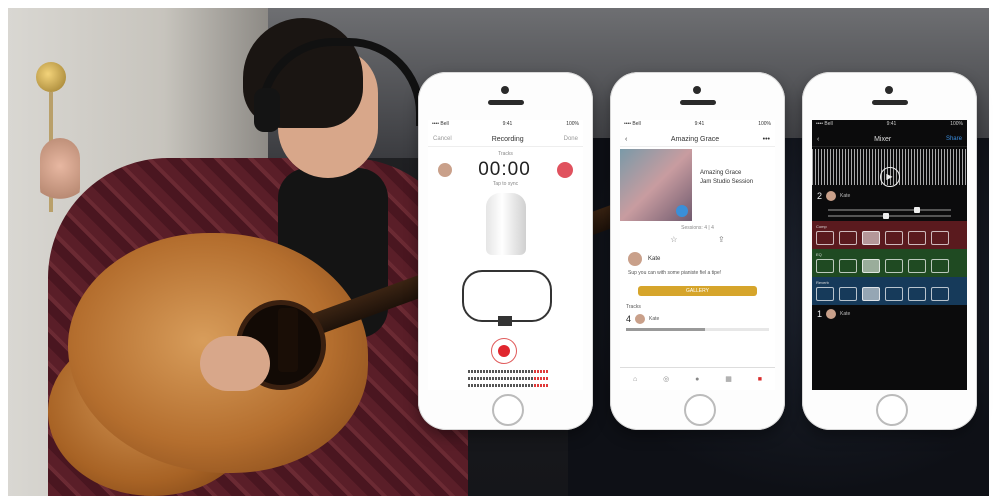  What do you see at coordinates (821, 226) in the screenshot?
I see `bank-label: Comp` at bounding box center [821, 226].